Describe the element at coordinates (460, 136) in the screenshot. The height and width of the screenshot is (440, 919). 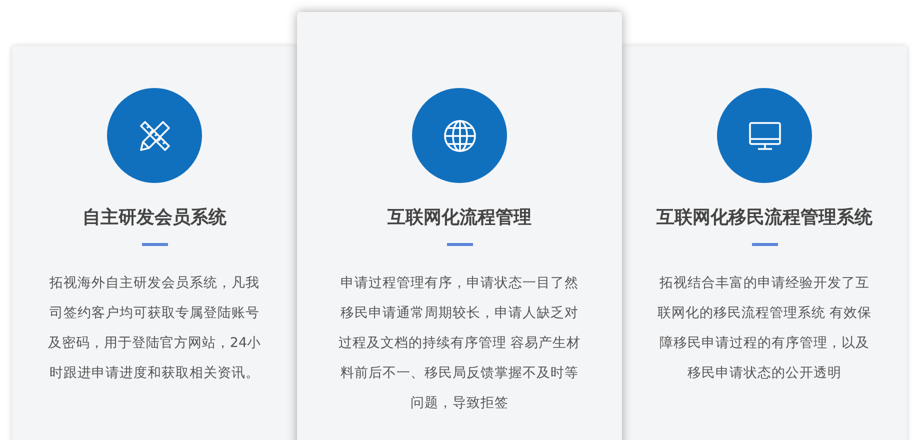
I see `globe-icon` at that location.